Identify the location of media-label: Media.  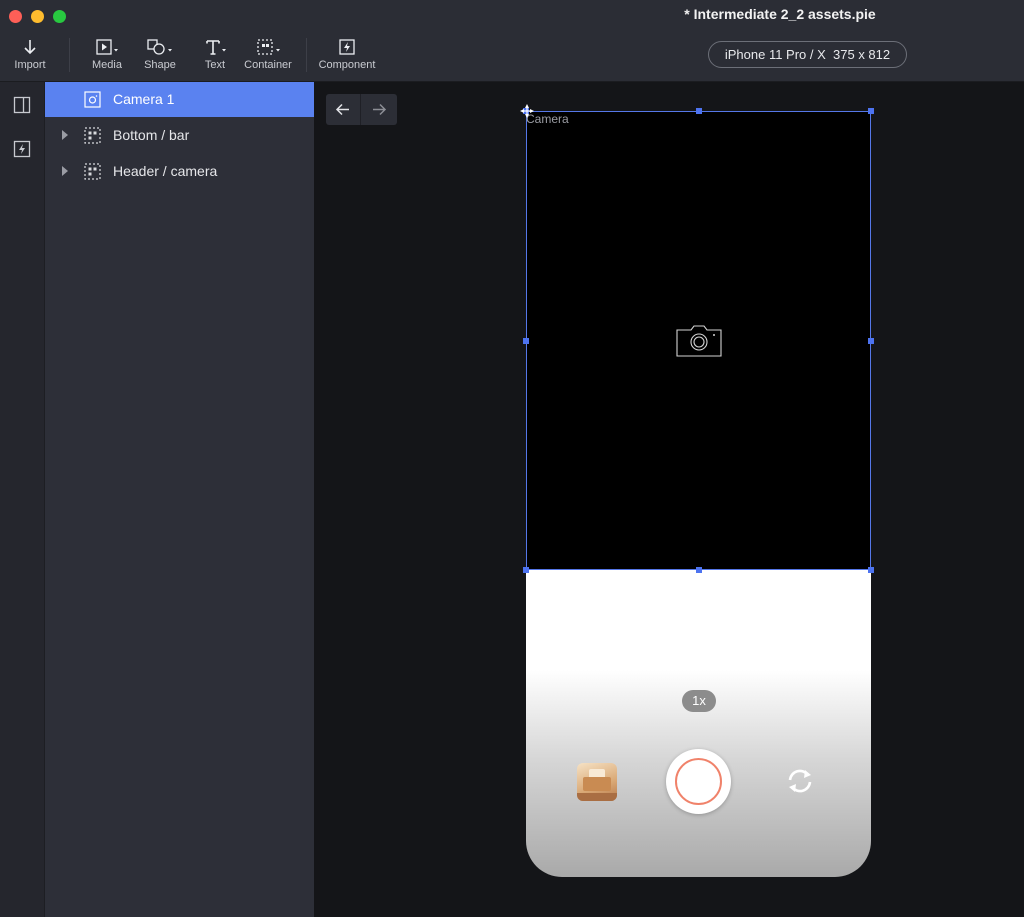
(107, 65).